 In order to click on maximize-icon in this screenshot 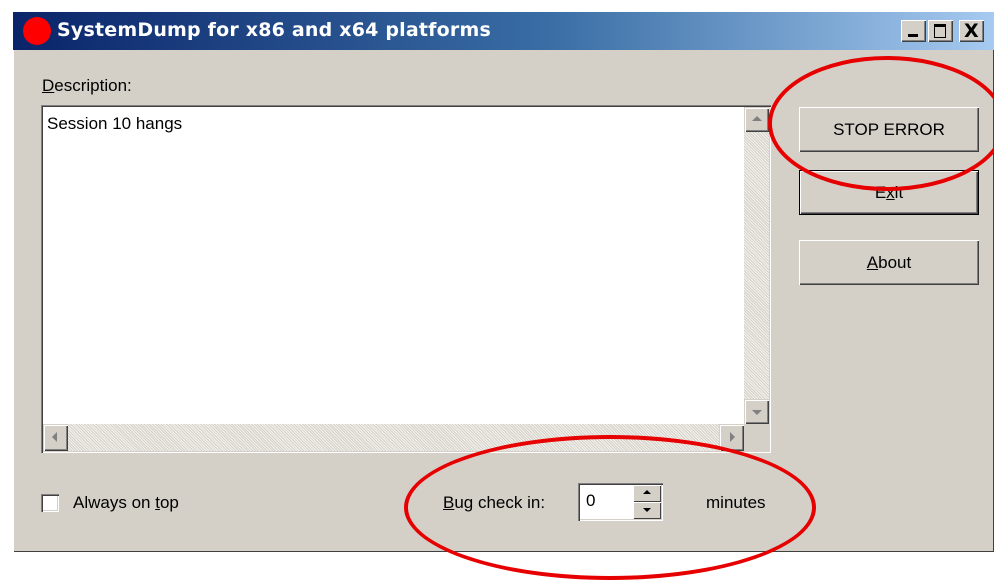, I will do `click(940, 31)`.